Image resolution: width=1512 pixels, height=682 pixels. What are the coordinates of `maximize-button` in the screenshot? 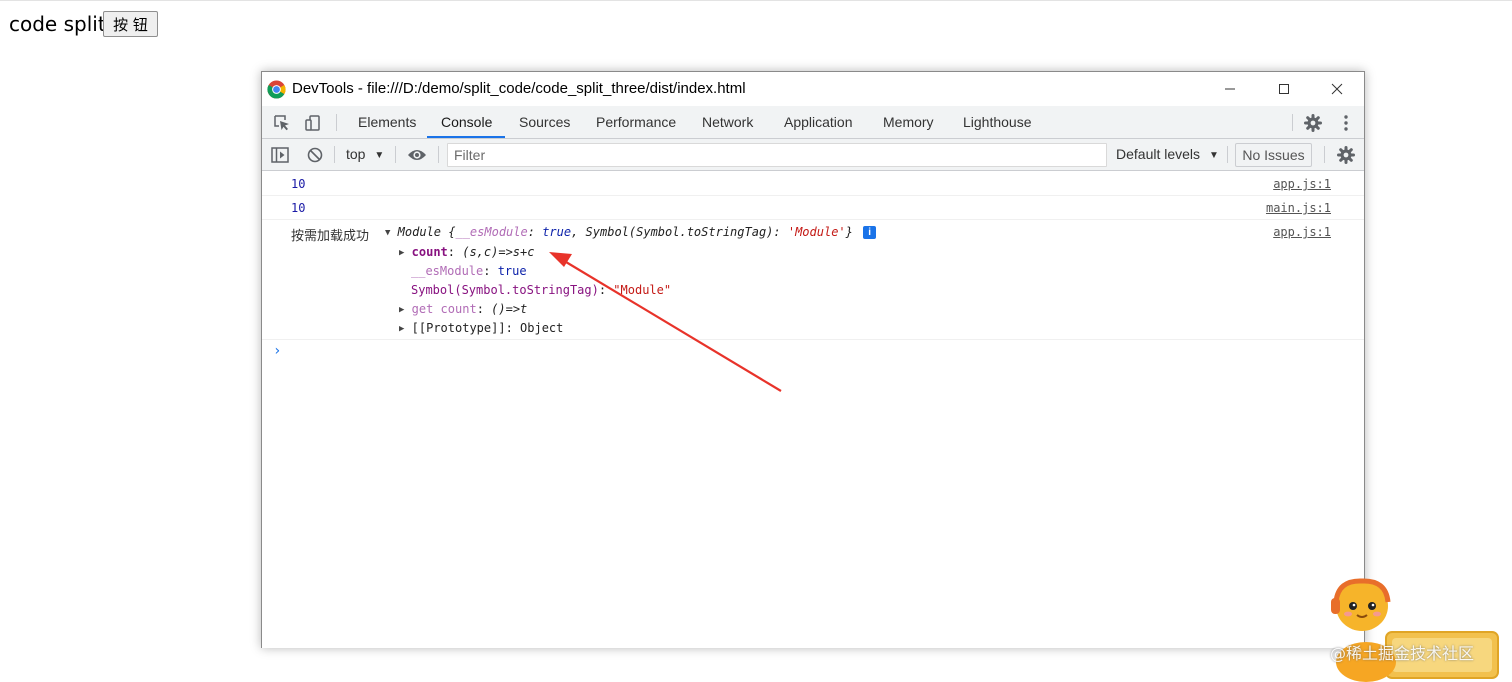 It's located at (1284, 89).